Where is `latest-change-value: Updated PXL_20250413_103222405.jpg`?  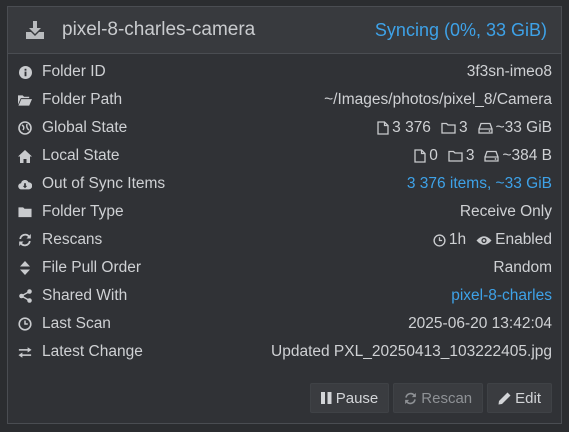
latest-change-value: Updated PXL_20250413_103222405.jpg is located at coordinates (411, 351).